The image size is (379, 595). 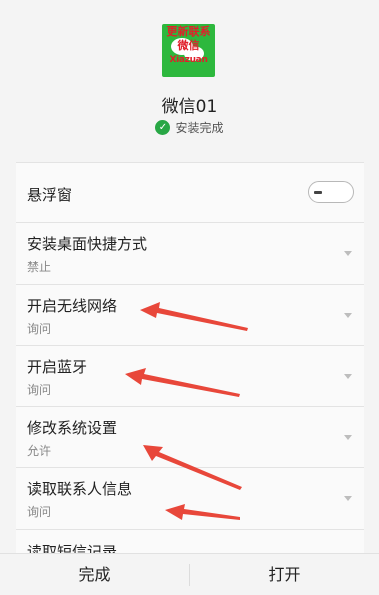 What do you see at coordinates (72, 306) in the screenshot?
I see `permission-title: 开启无线网络` at bounding box center [72, 306].